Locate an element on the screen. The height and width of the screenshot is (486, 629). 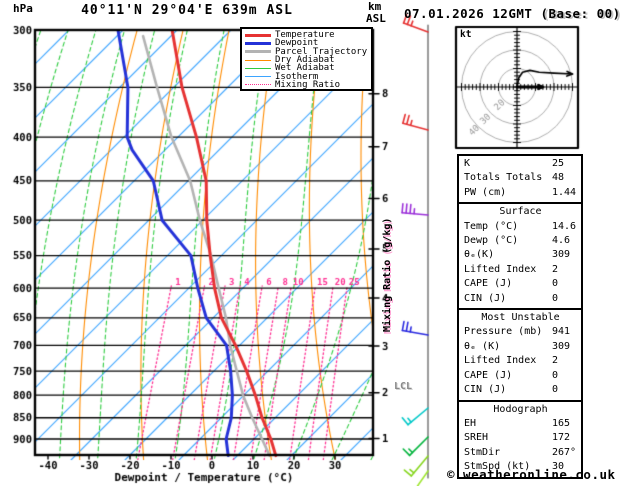
index-value: 165 is located at coordinates (561, 423).